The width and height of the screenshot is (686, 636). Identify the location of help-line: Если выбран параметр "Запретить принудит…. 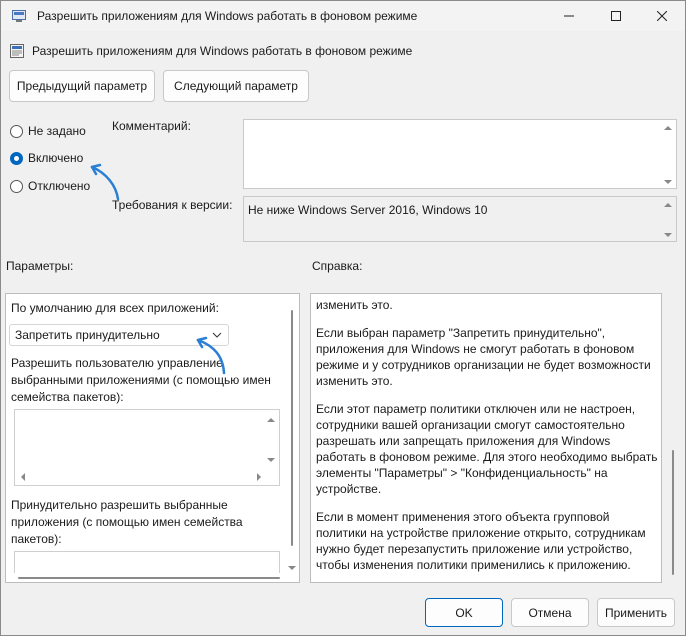
(461, 333).